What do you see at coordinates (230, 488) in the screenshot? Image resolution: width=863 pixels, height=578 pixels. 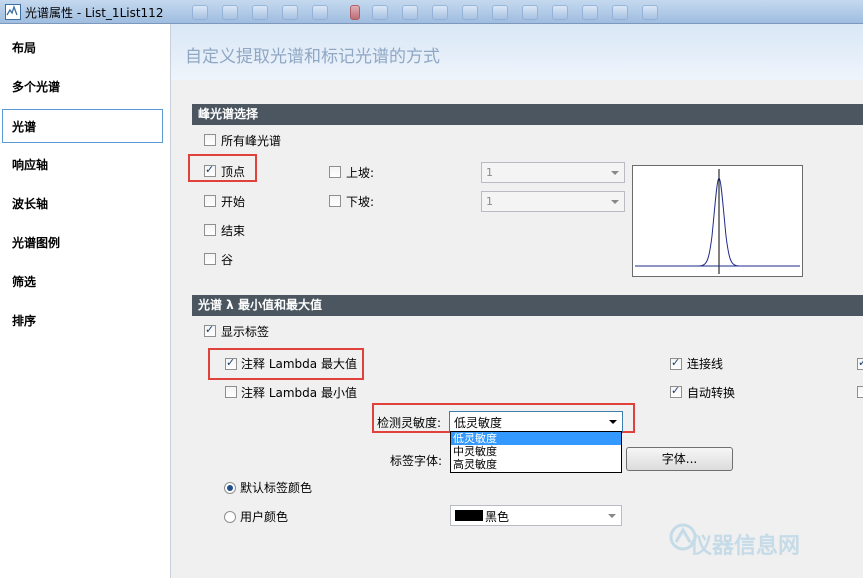 I see `default-color-radio` at bounding box center [230, 488].